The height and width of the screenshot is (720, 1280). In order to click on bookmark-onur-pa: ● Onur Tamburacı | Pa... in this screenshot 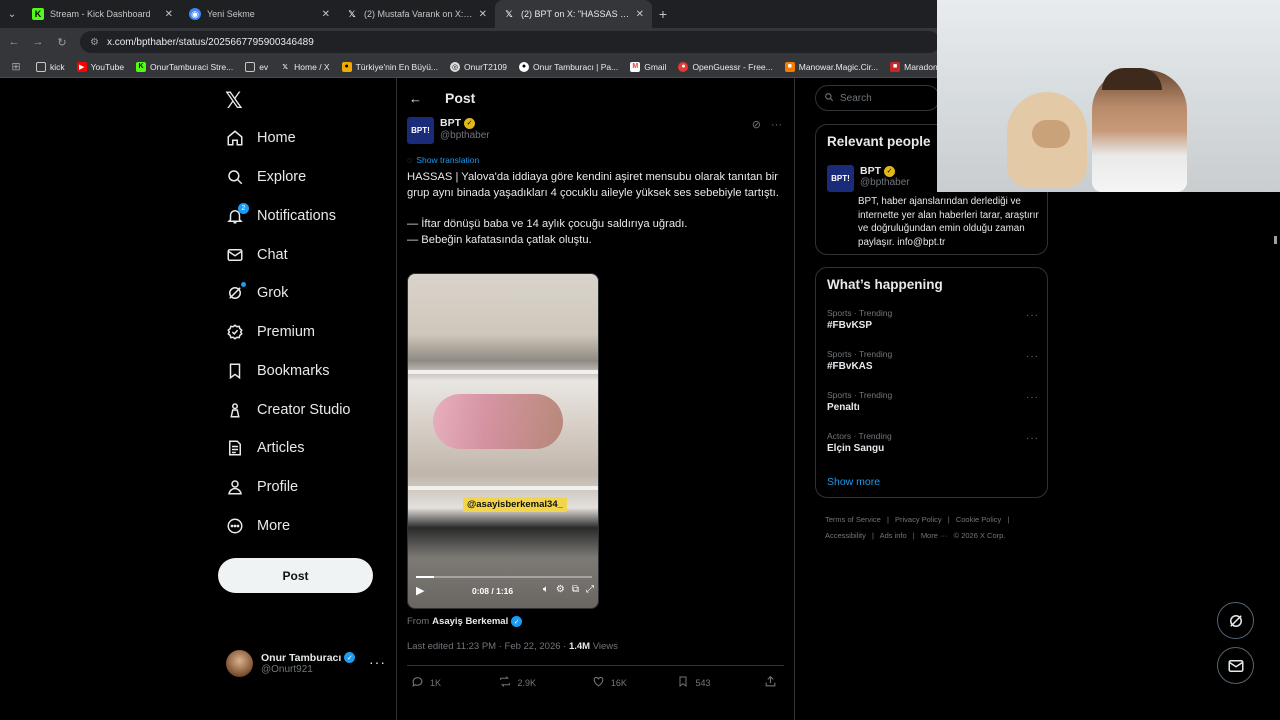, I will do `click(568, 66)`.